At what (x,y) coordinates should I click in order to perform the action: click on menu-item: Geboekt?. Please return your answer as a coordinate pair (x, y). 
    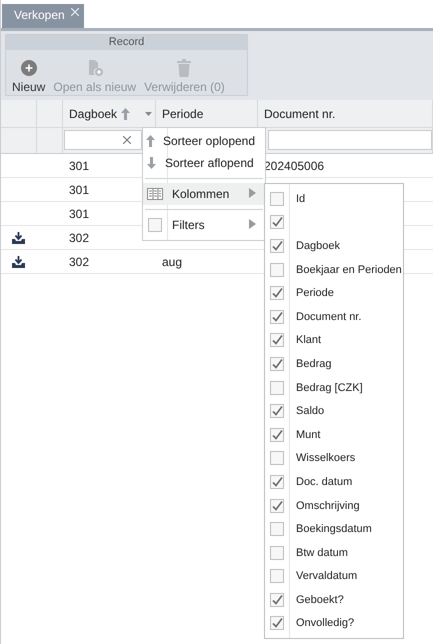
    Looking at the image, I should click on (316, 600).